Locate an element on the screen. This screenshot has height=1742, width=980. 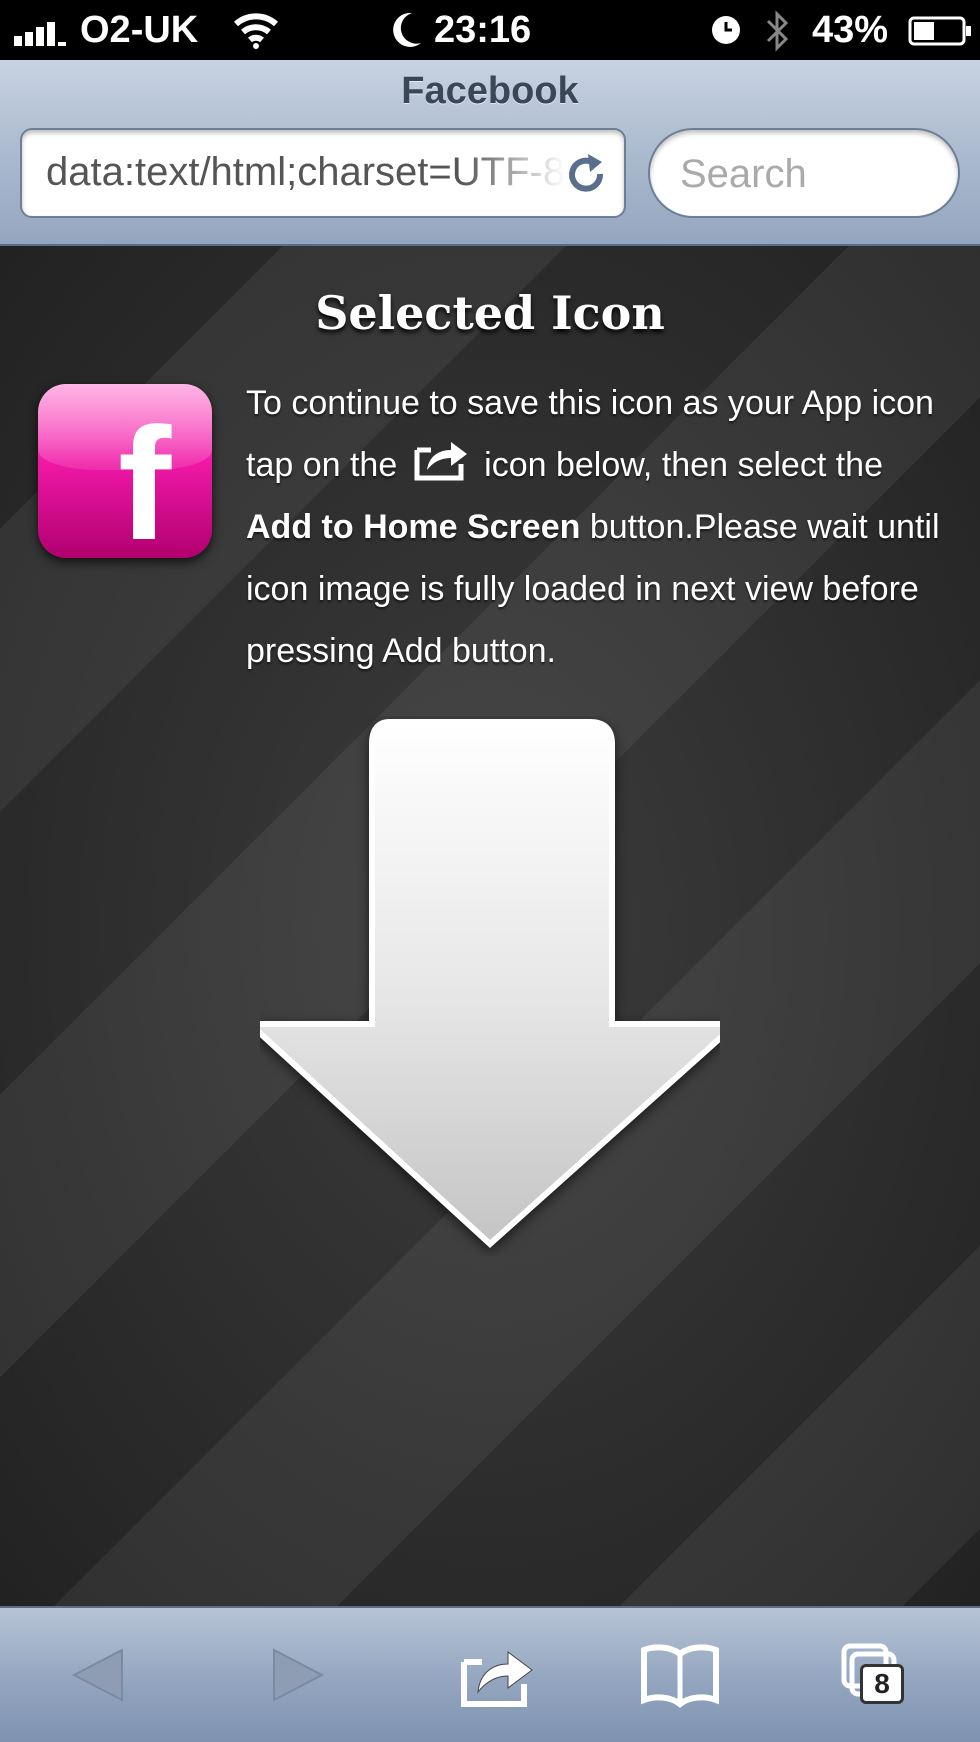
reload-icon is located at coordinates (587, 175).